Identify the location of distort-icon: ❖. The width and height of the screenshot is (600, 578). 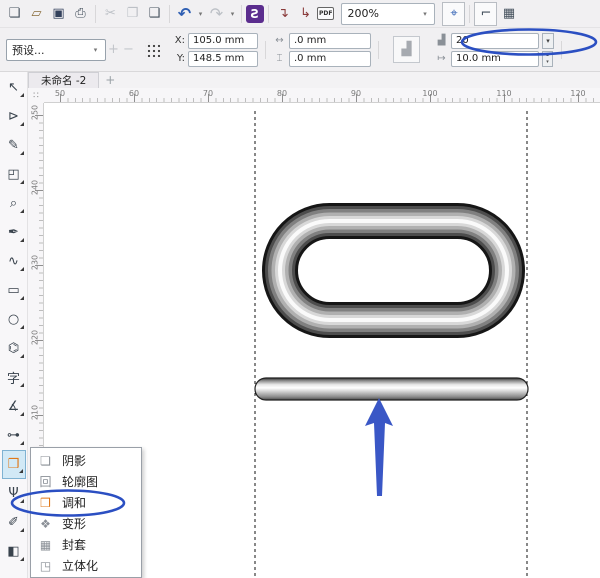
(45, 523).